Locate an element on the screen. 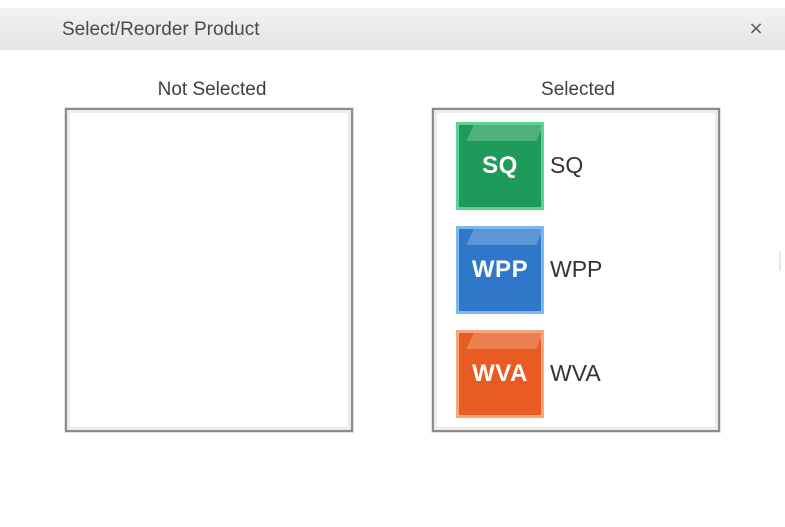 The image size is (785, 527). wva-tile-text: WVA is located at coordinates (500, 373).